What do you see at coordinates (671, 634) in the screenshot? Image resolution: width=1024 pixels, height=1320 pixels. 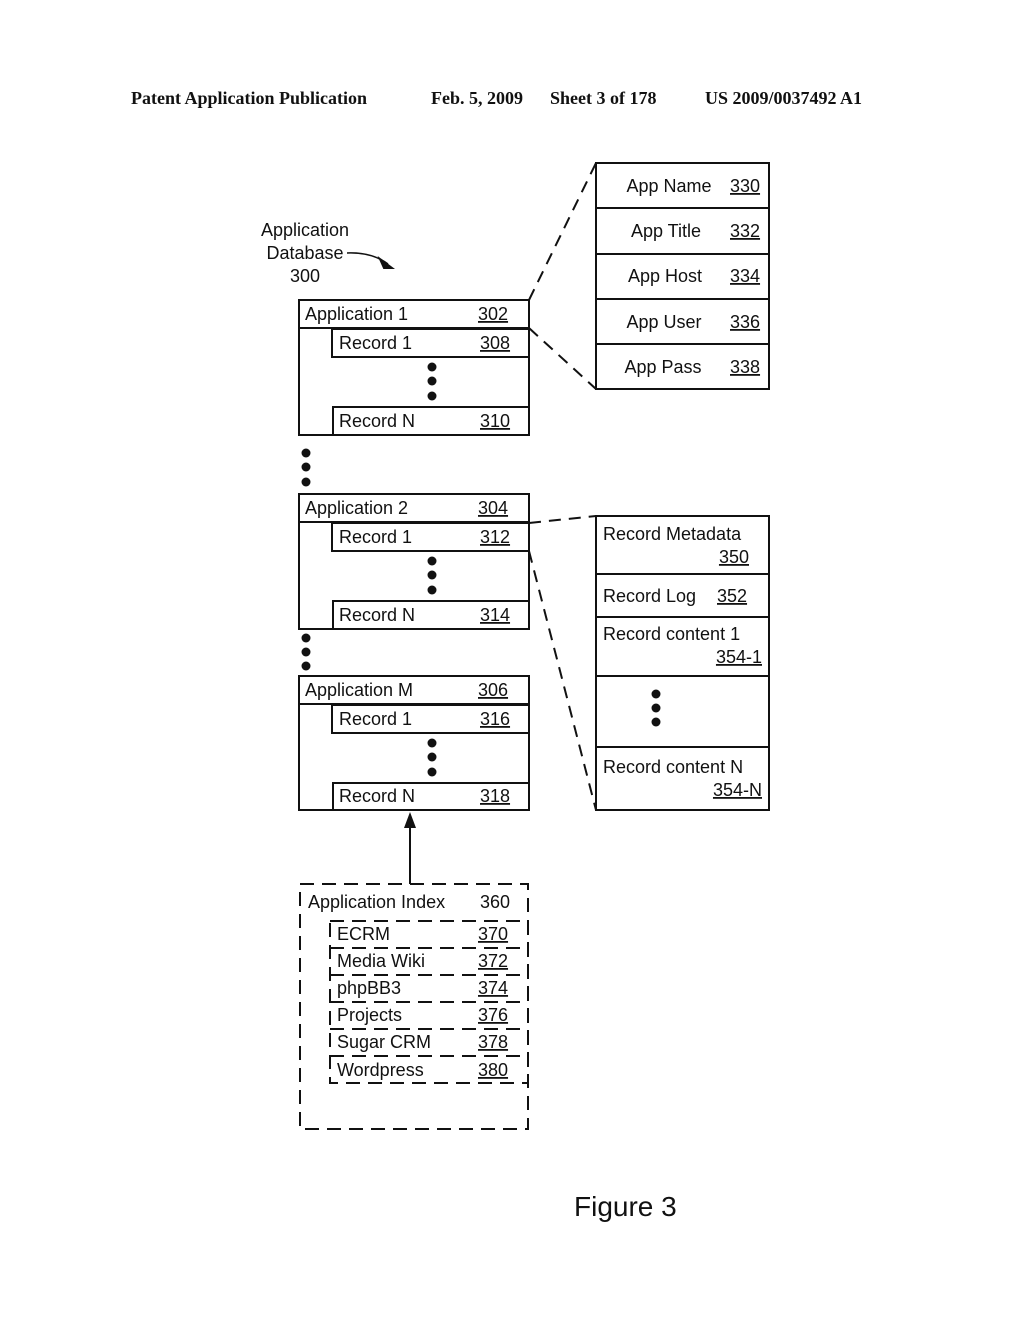 I see `record-content-1-label: Record content 1` at bounding box center [671, 634].